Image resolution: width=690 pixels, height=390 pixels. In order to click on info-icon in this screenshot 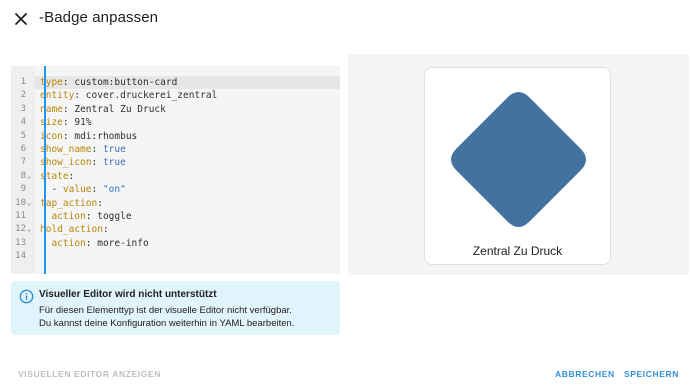, I will do `click(26, 296)`.